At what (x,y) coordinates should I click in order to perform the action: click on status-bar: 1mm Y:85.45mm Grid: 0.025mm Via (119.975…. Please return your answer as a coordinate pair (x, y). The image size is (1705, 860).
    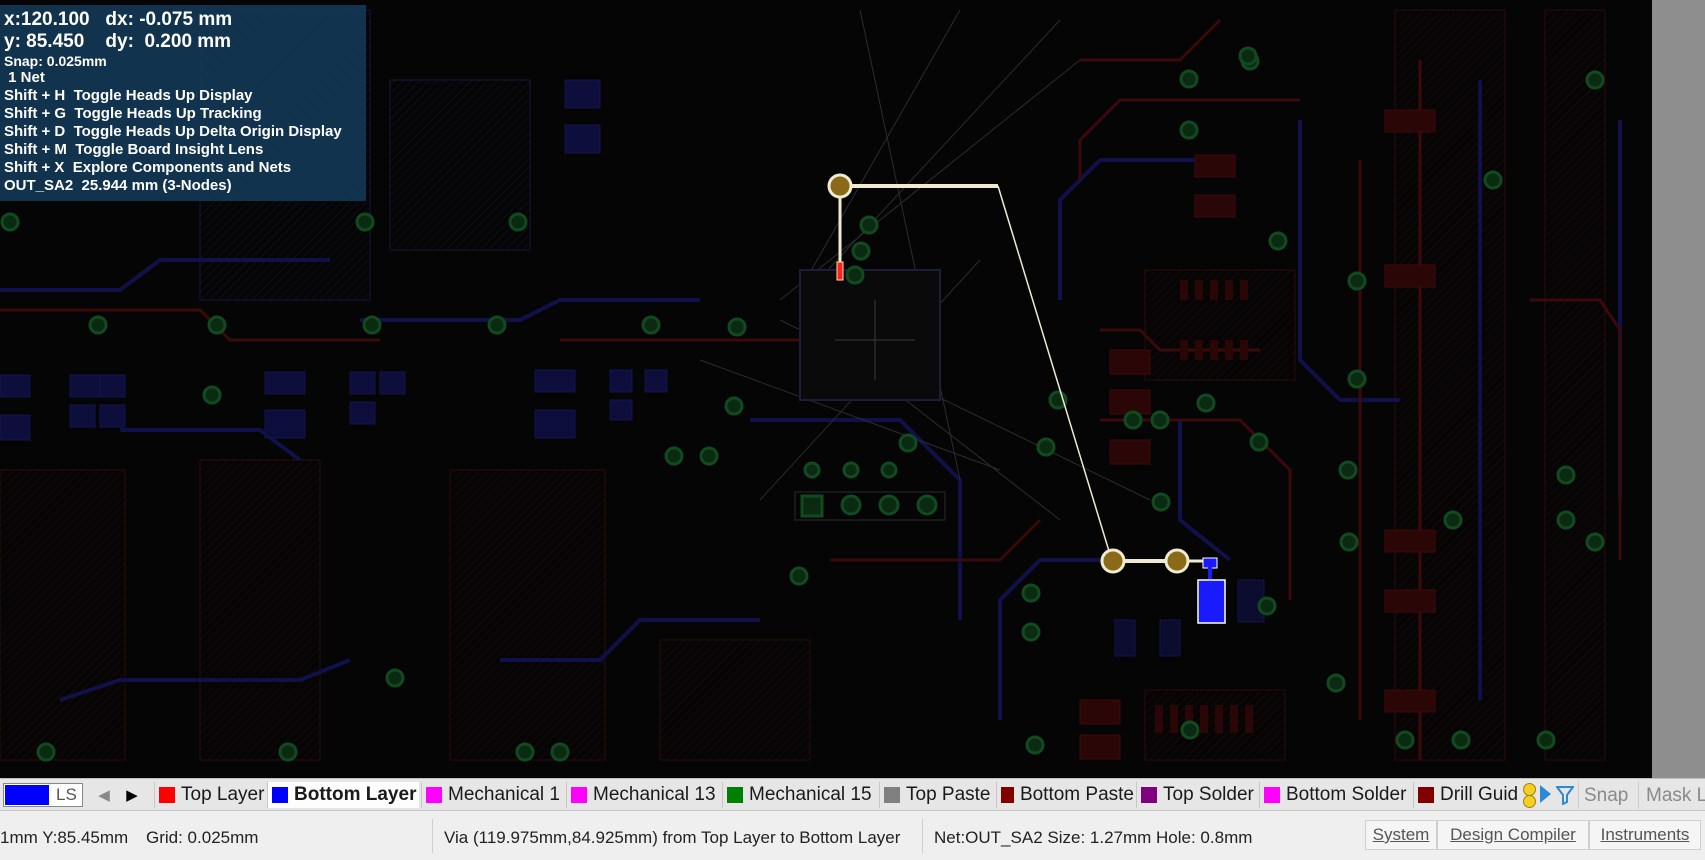
    Looking at the image, I should click on (852, 835).